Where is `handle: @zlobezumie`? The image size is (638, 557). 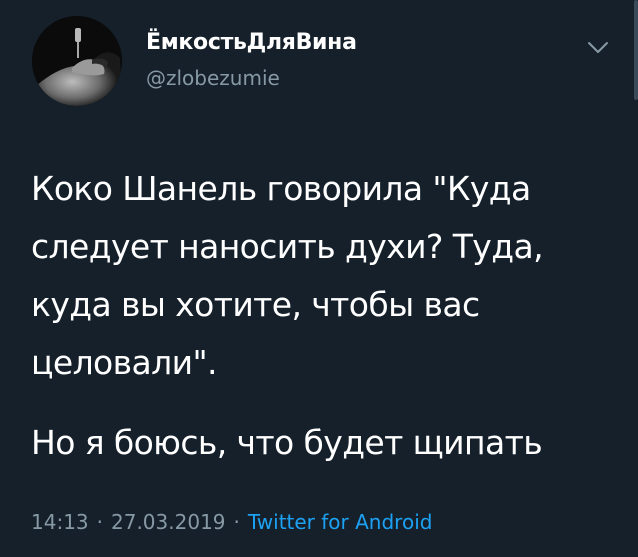 handle: @zlobezumie is located at coordinates (213, 78).